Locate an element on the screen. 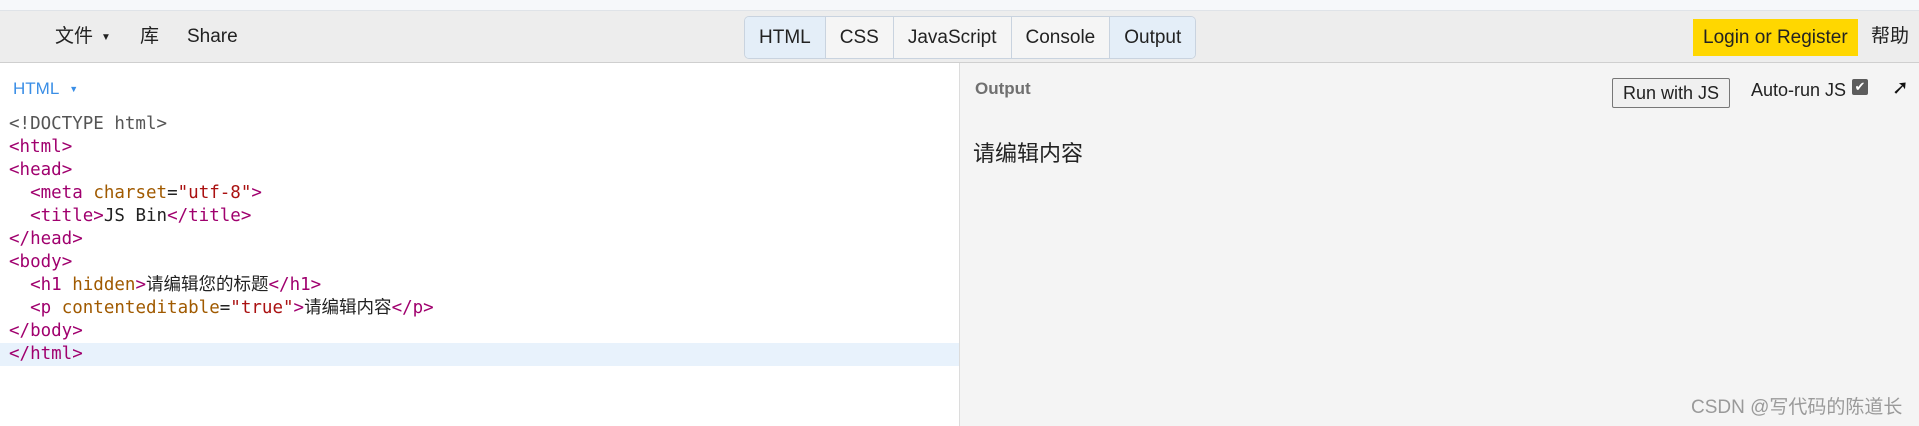 The height and width of the screenshot is (426, 1919). run-with-js-button: Run with JS is located at coordinates (1671, 93).